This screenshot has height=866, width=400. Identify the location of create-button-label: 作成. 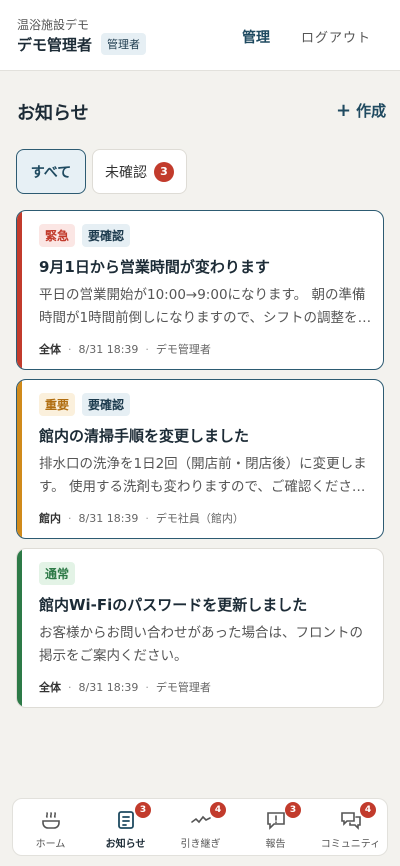
(371, 111).